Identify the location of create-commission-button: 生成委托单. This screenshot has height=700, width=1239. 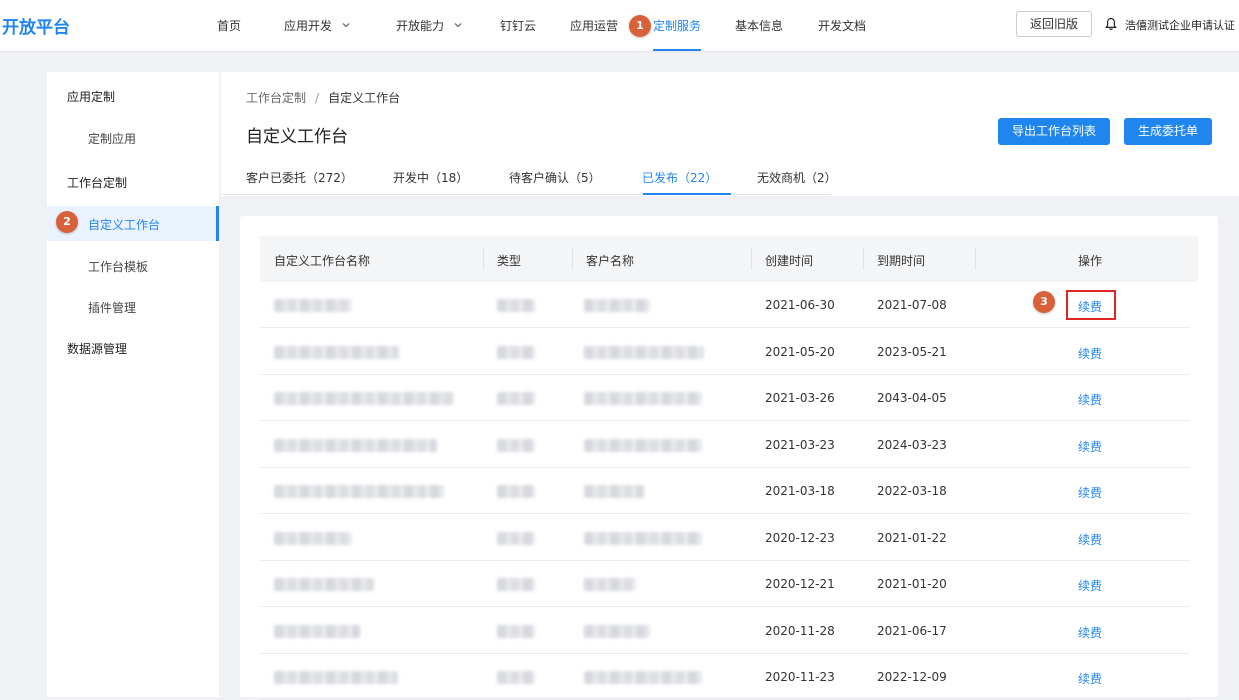
(1168, 131).